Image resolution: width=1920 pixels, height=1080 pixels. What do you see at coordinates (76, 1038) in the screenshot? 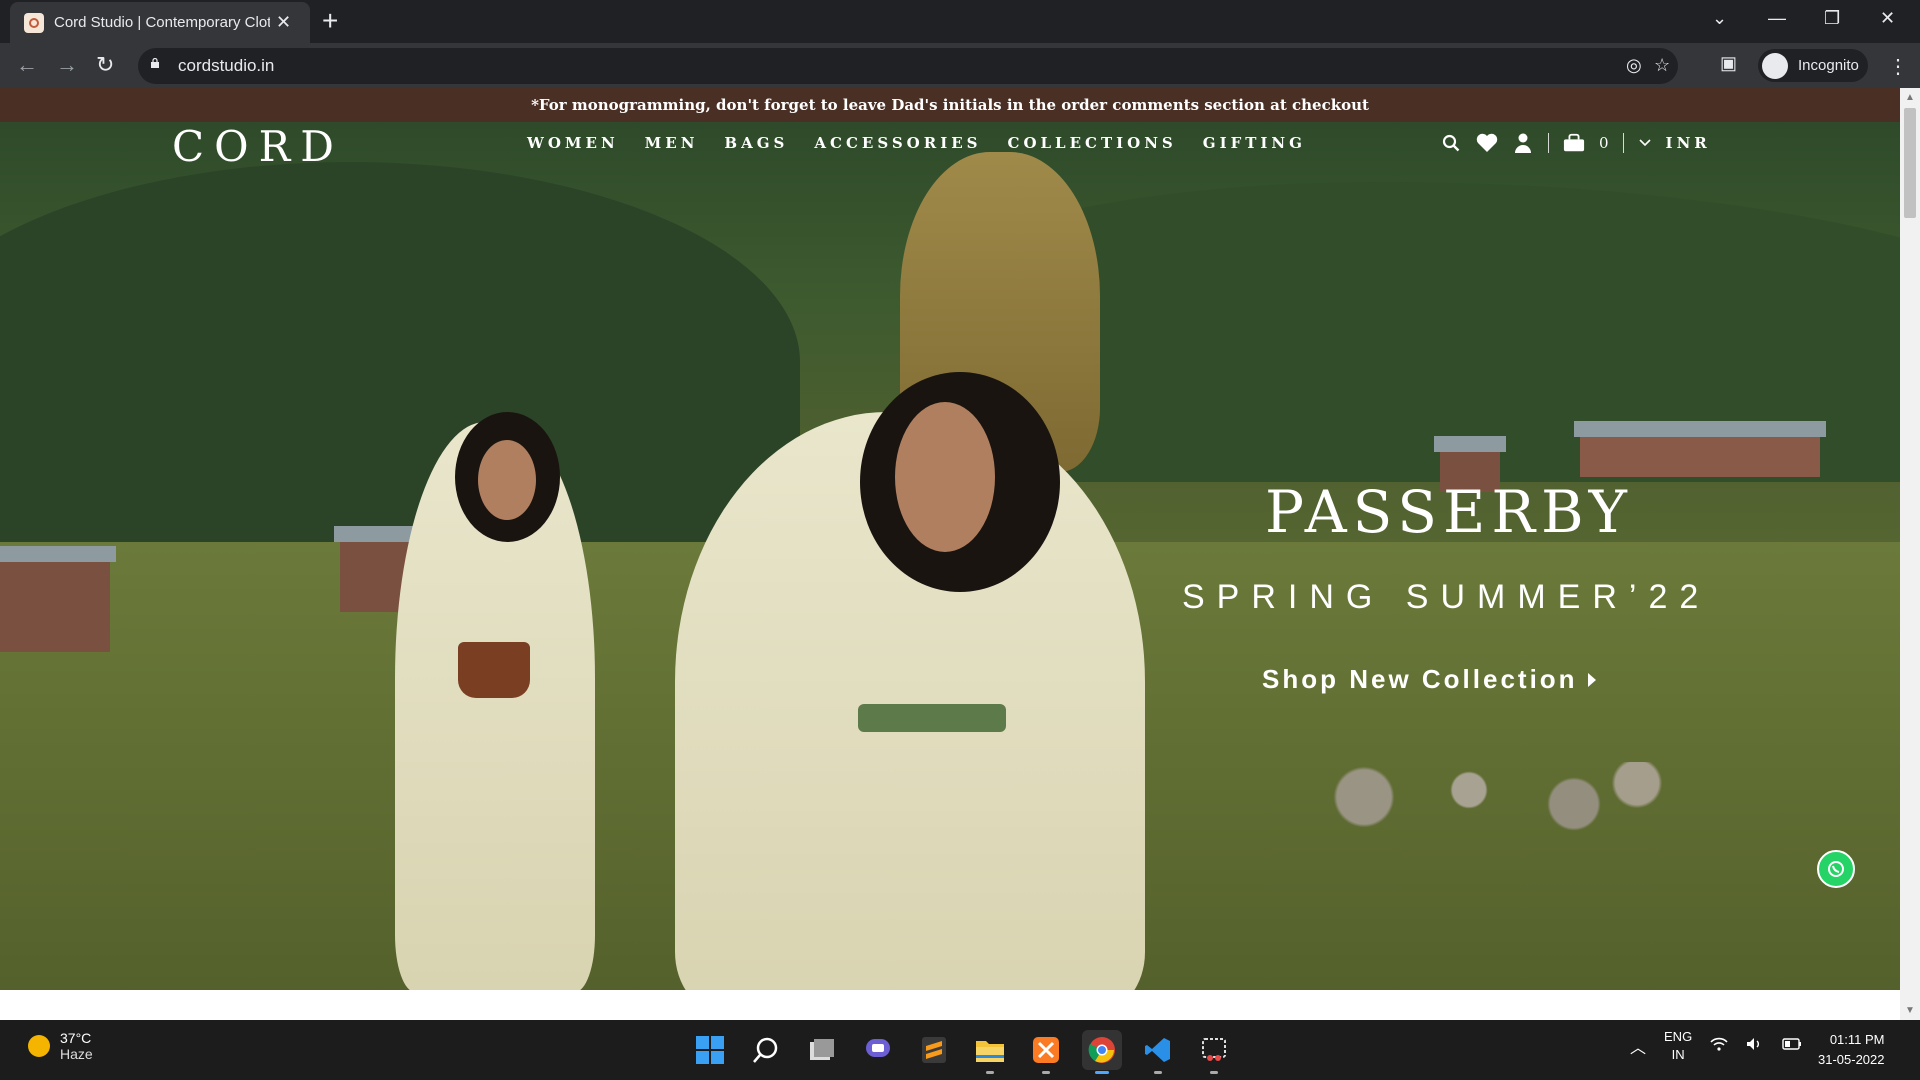
I see `weather-temp: 37°C` at bounding box center [76, 1038].